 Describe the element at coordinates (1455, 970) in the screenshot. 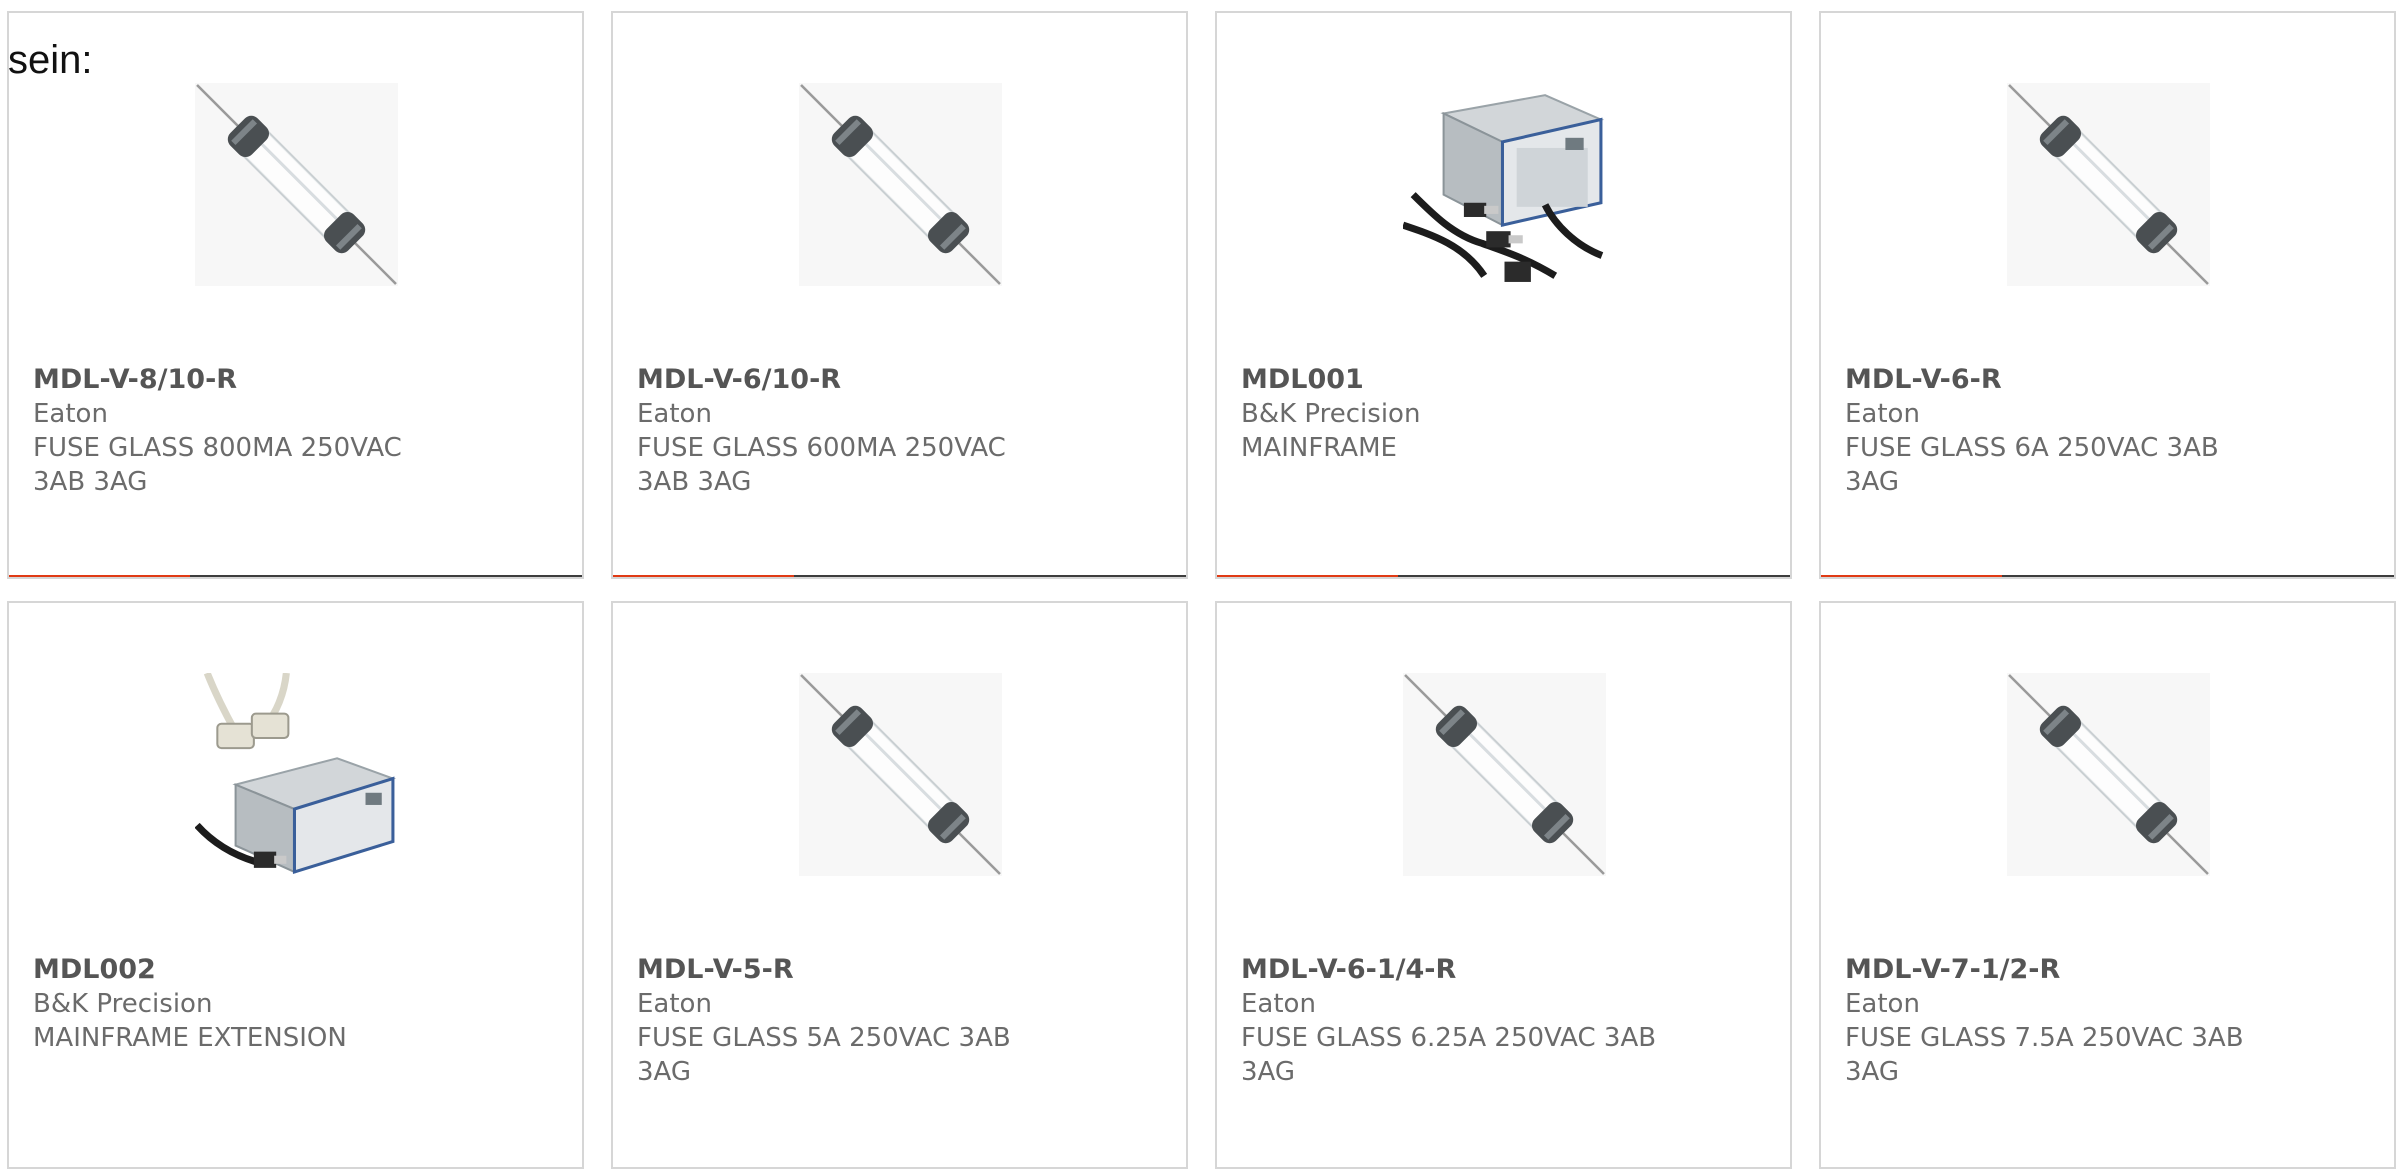

I see `part-number-link: MDL-V-6-1/4-R` at that location.